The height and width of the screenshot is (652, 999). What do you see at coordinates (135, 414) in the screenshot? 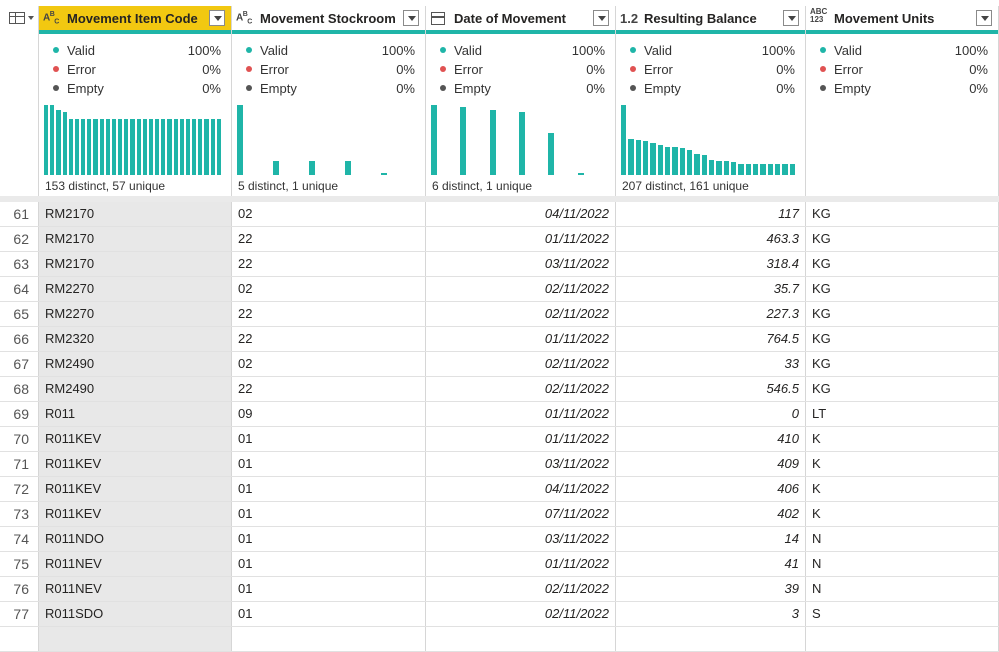
I see `cell-code: R011` at bounding box center [135, 414].